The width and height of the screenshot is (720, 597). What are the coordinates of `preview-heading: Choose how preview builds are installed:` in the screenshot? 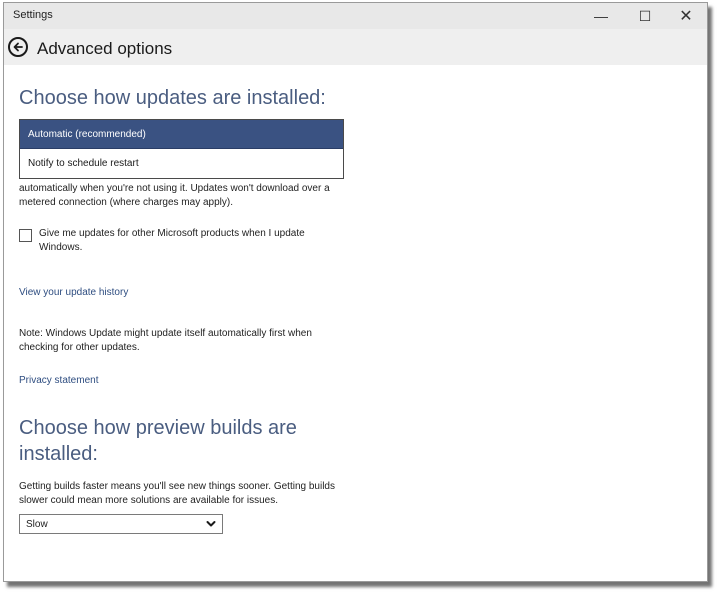 It's located at (158, 441).